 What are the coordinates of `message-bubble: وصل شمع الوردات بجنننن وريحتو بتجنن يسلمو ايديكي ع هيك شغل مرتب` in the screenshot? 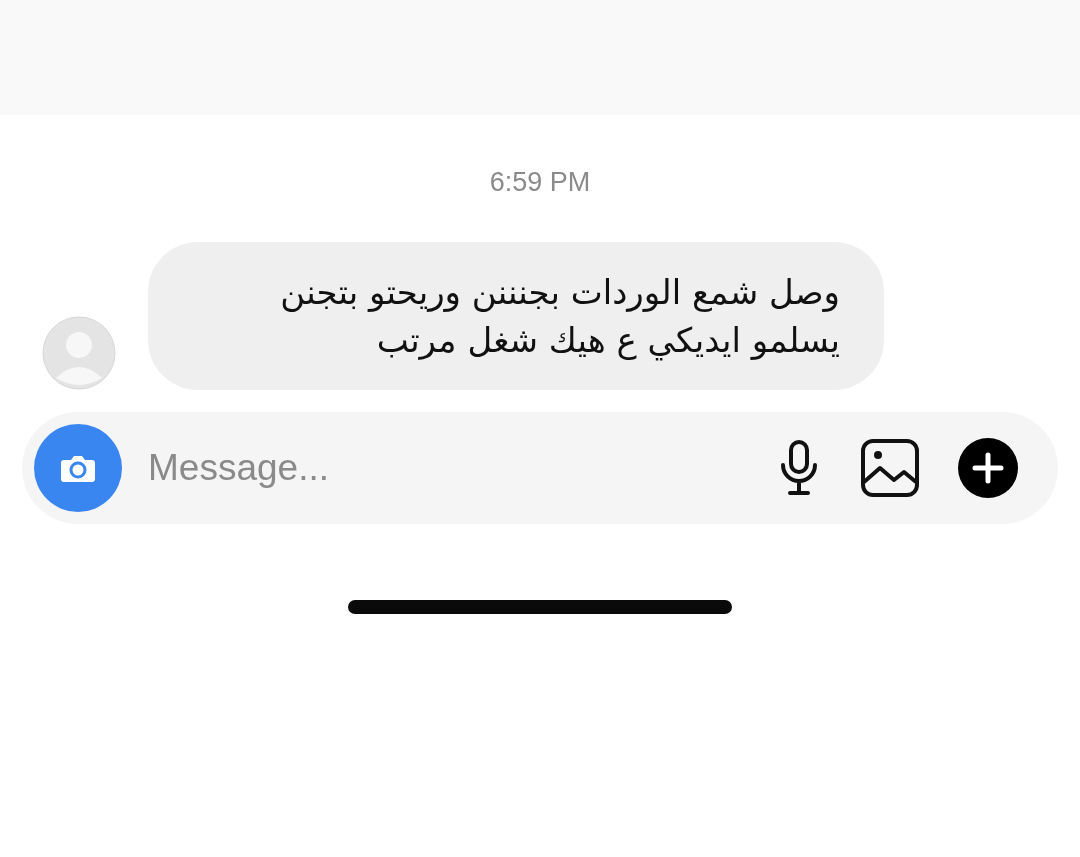 It's located at (516, 316).